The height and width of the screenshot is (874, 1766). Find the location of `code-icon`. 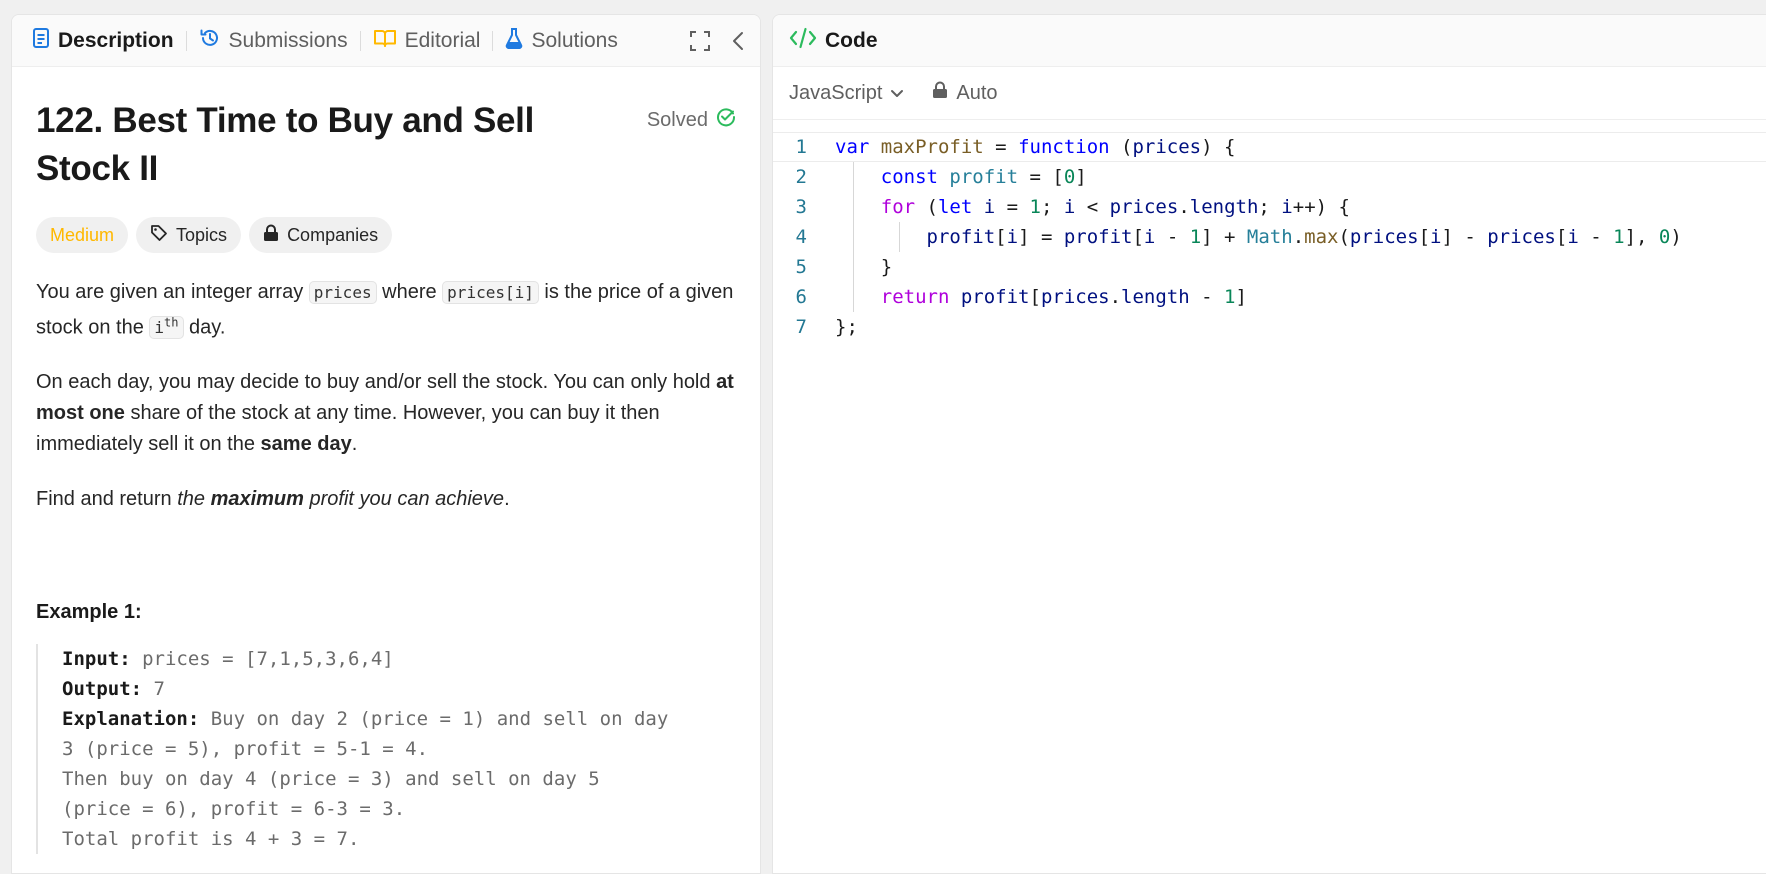

code-icon is located at coordinates (803, 41).